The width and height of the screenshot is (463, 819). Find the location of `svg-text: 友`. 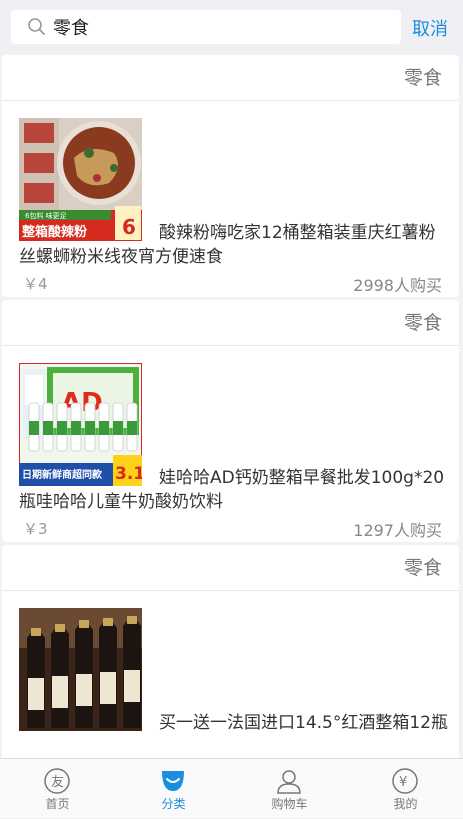

svg-text: 友 is located at coordinates (57, 782).